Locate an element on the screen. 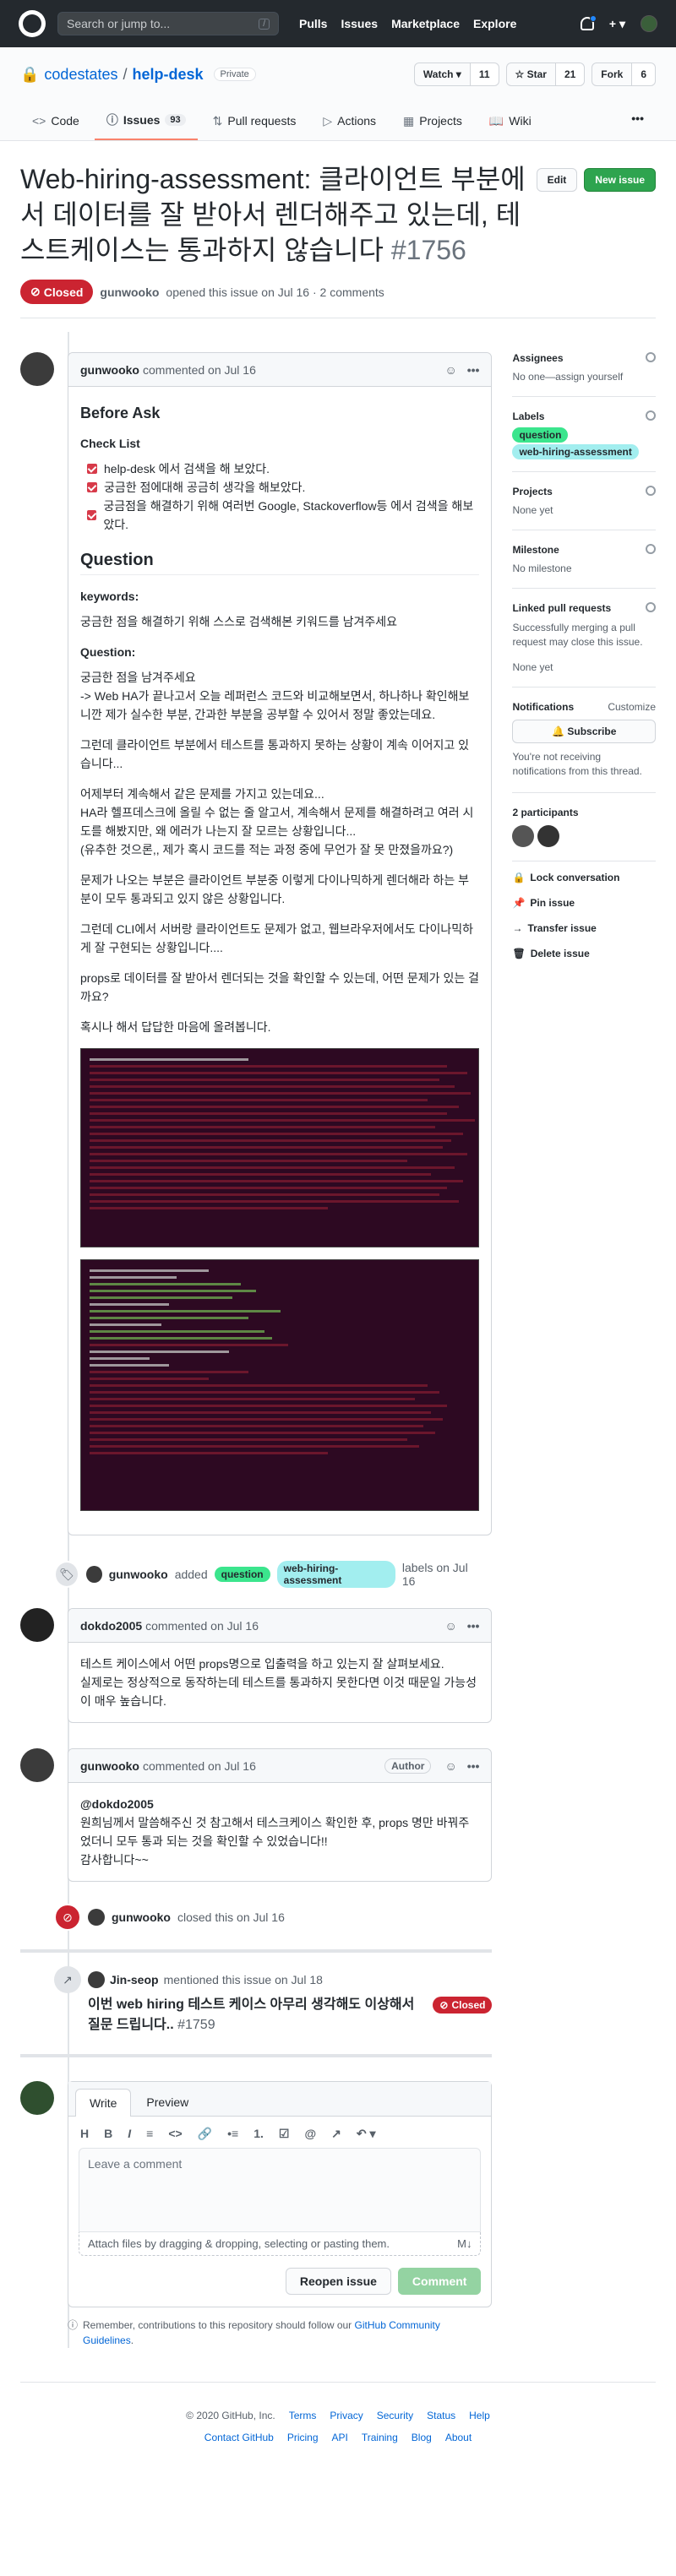  reopen-issue-button: Reopen issue is located at coordinates (338, 2281).